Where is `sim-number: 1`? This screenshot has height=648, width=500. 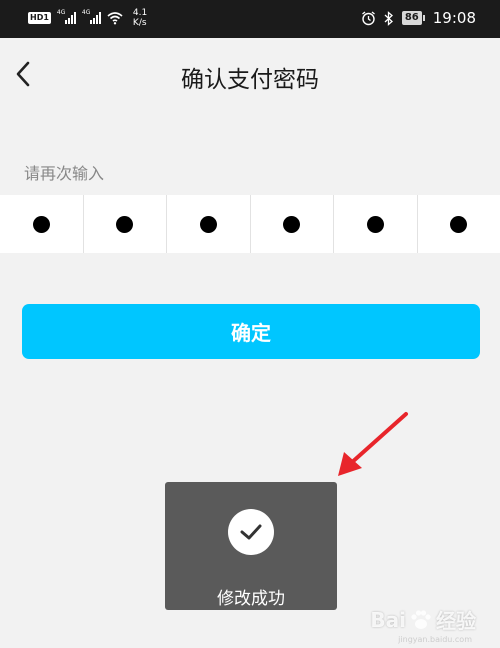
sim-number: 1 is located at coordinates (46, 17).